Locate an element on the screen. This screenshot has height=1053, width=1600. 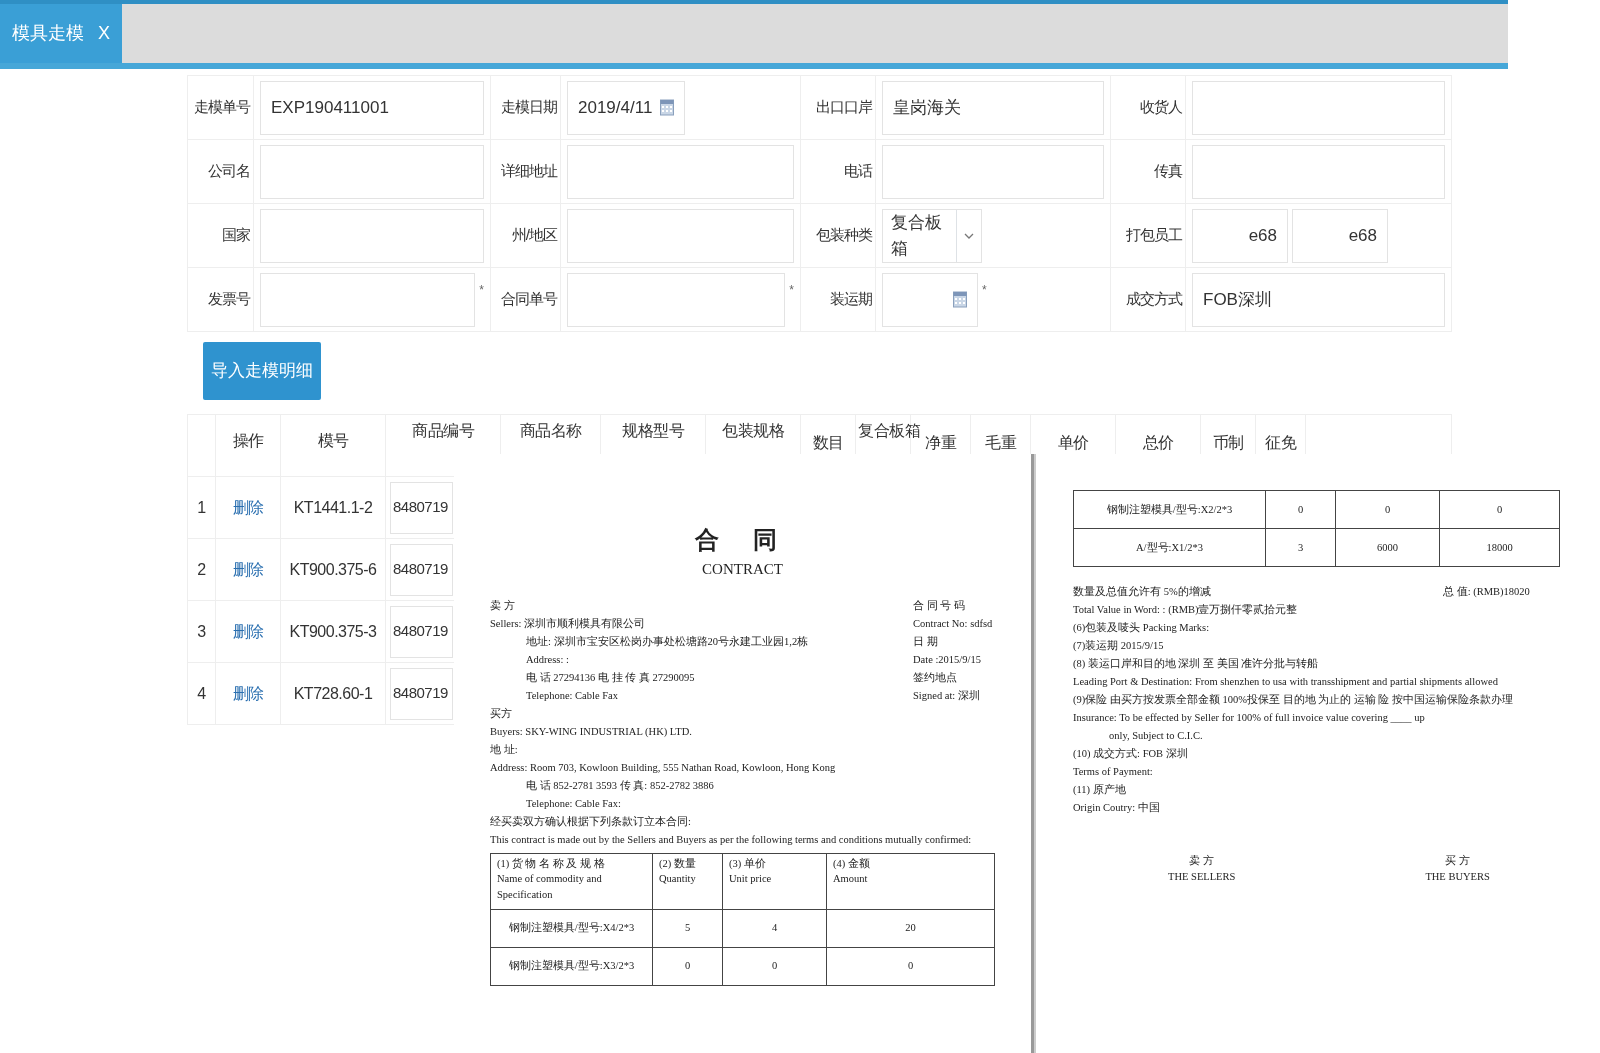
table-cell: 3 is located at coordinates (1300, 547).